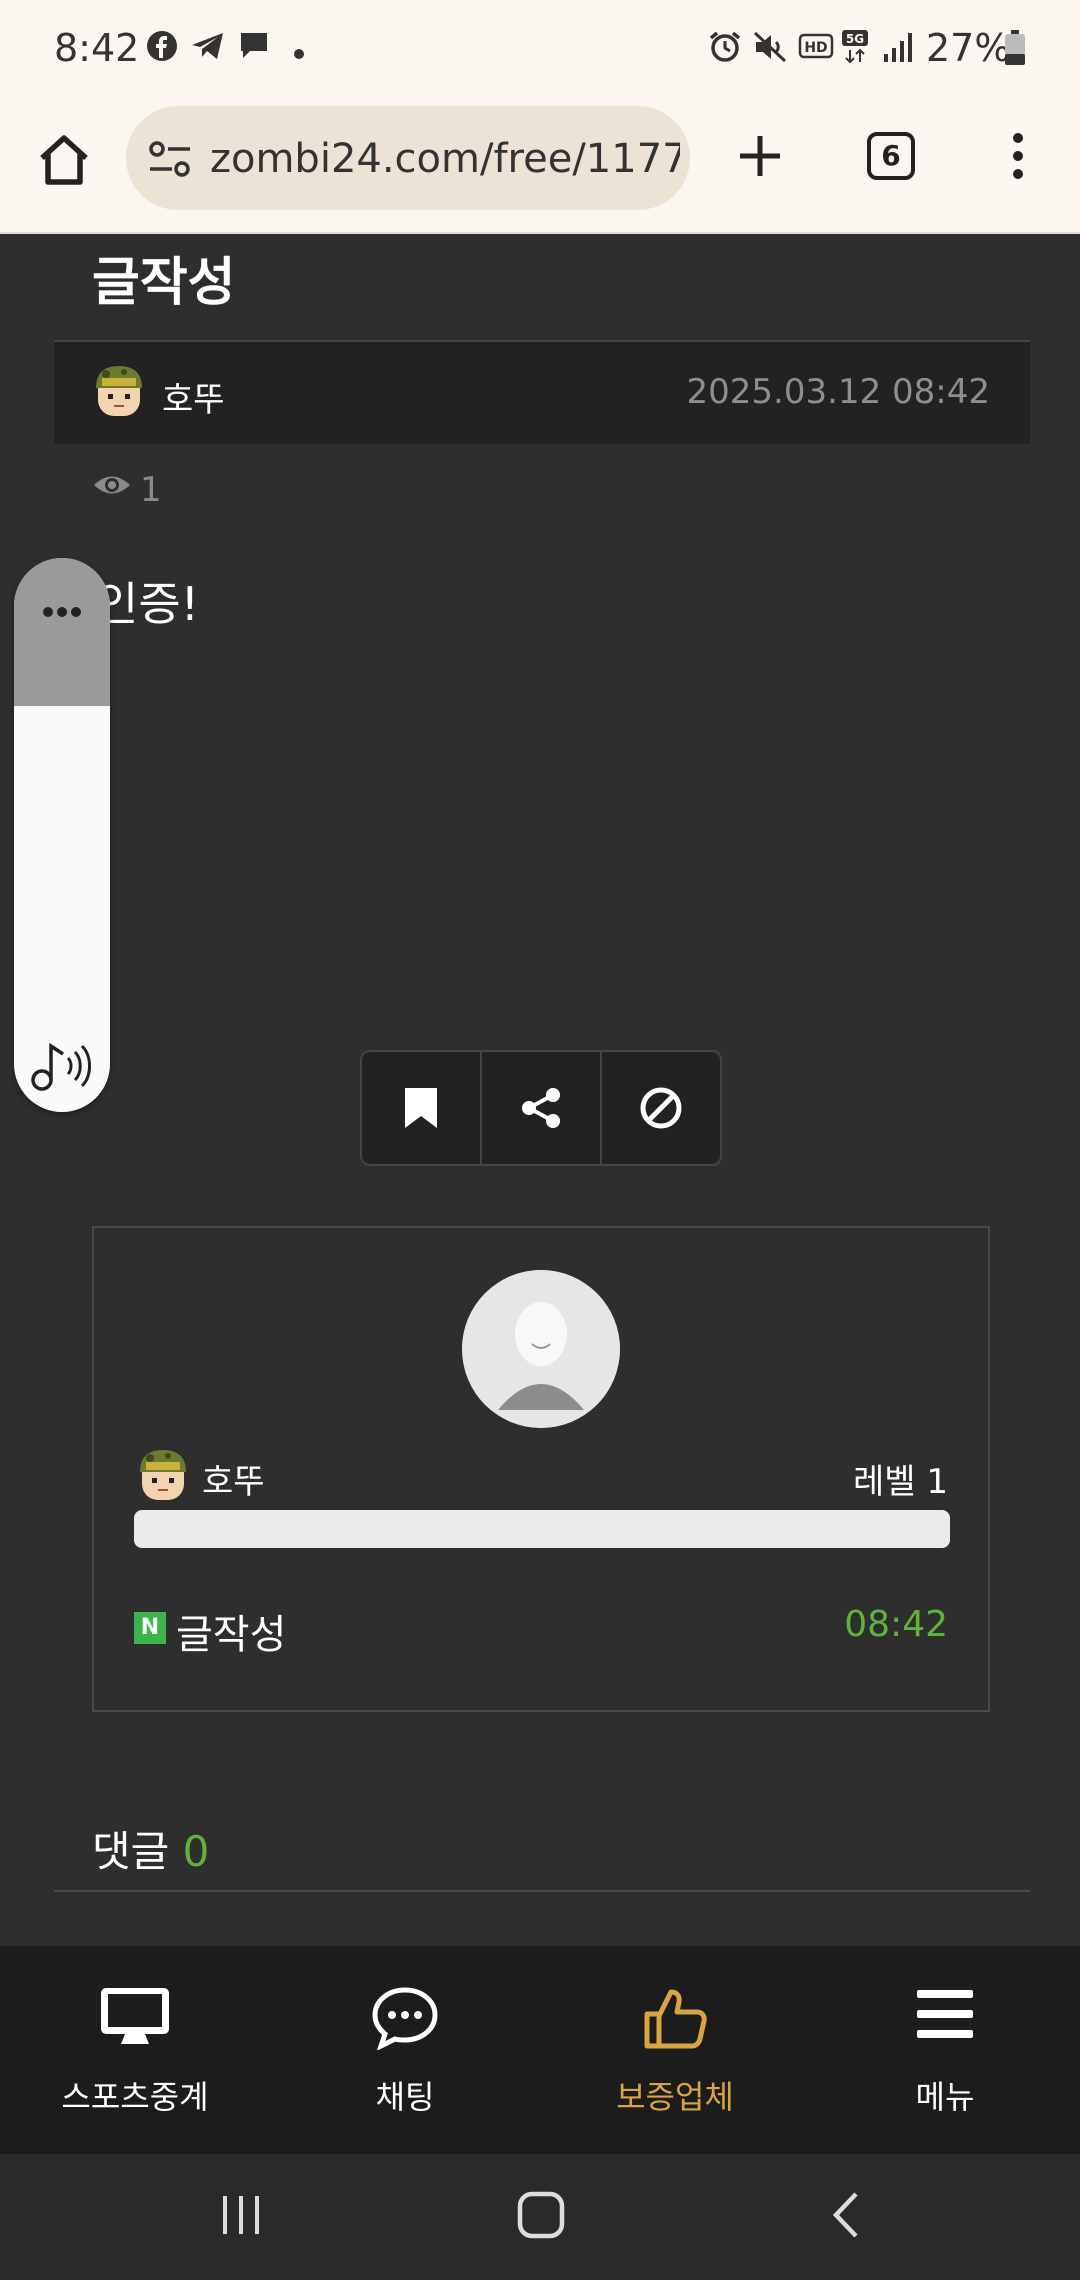 The image size is (1080, 2280). I want to click on tab-switcher-button: 6, so click(891, 156).